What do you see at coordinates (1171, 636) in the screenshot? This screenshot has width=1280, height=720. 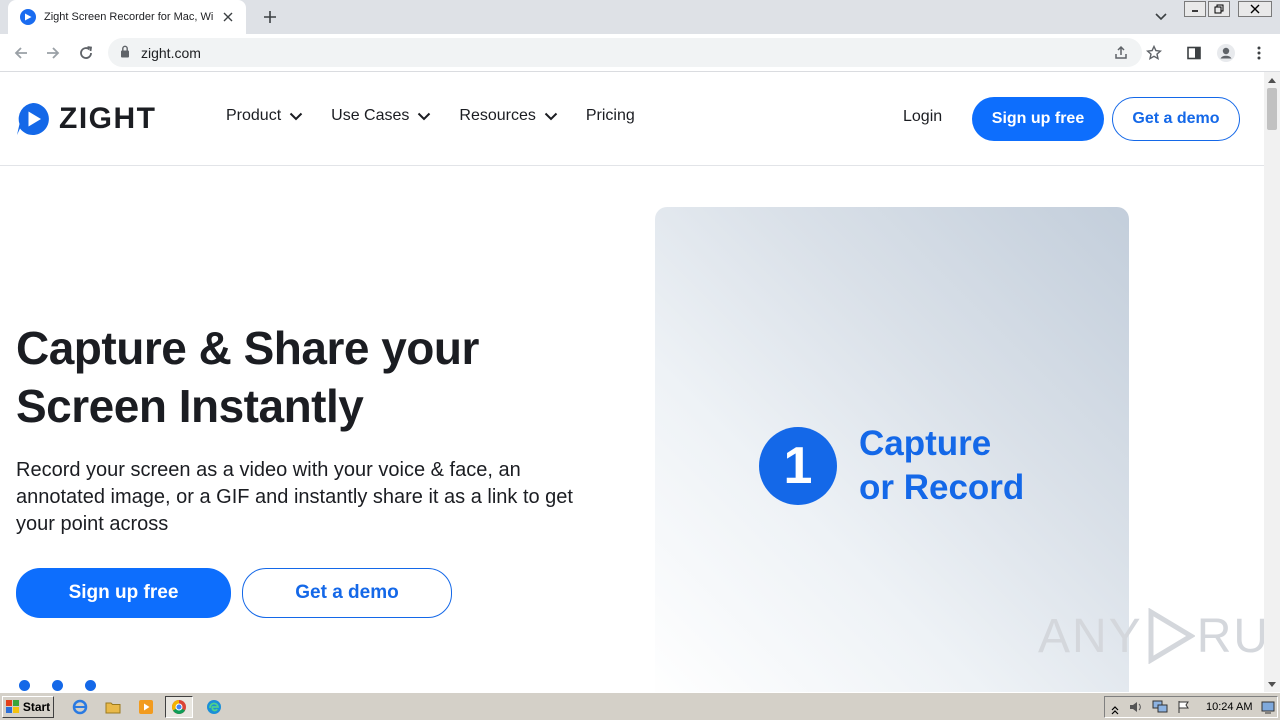 I see `play-triangle-icon` at bounding box center [1171, 636].